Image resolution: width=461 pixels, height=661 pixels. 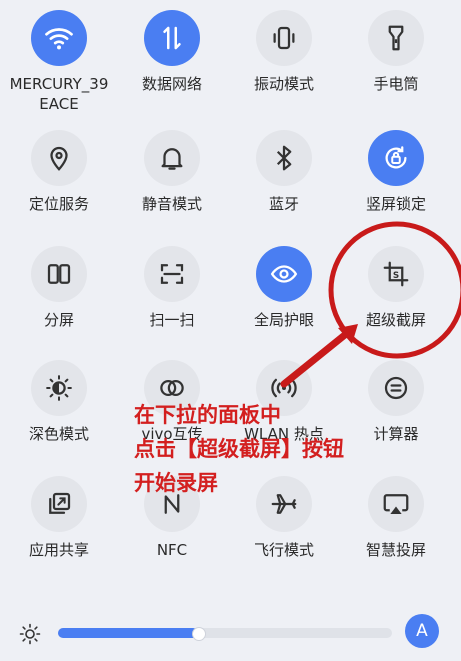 I want to click on annotation-line: 开始录屏, so click(x=176, y=482).